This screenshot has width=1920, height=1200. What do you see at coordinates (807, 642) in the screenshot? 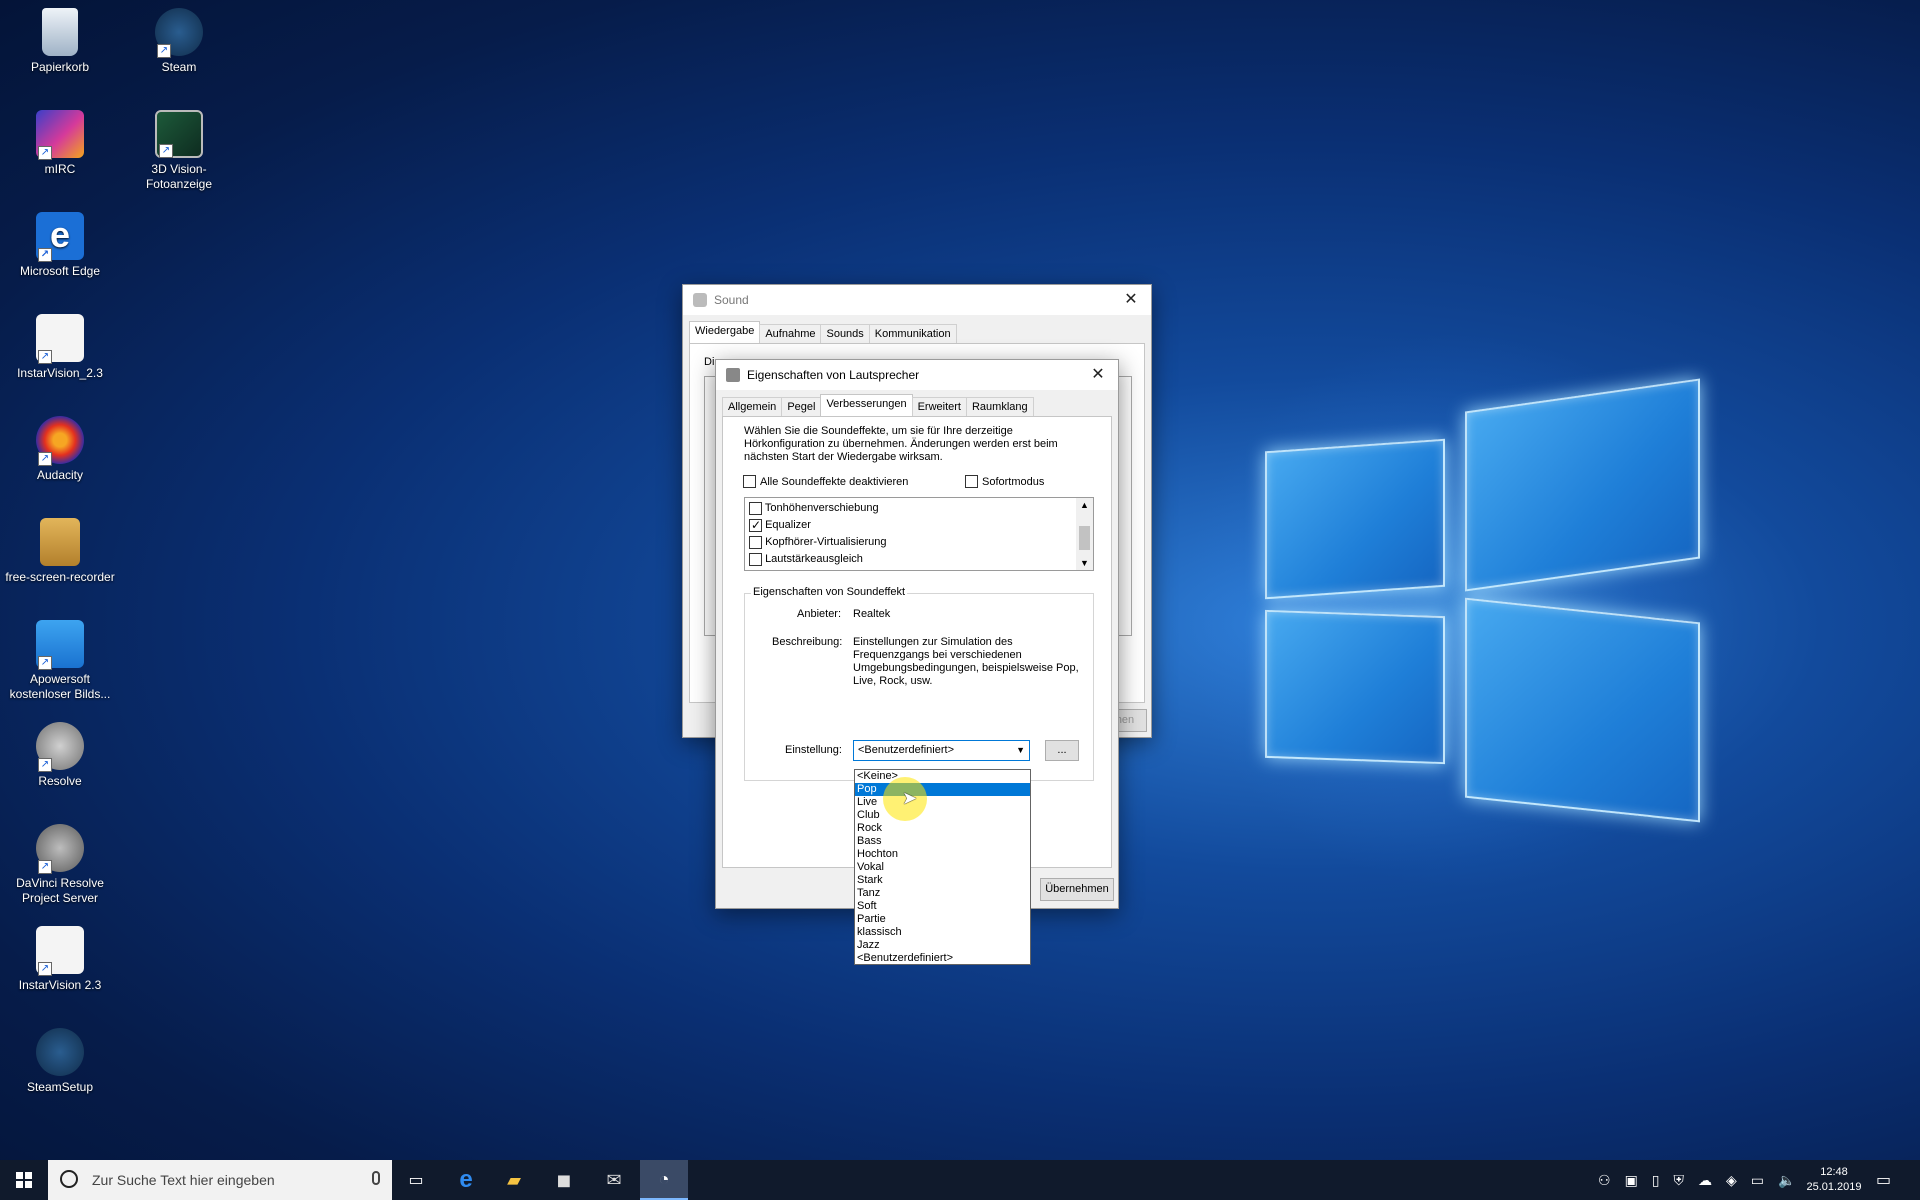
I see `description-label: Beschreibung:` at bounding box center [807, 642].